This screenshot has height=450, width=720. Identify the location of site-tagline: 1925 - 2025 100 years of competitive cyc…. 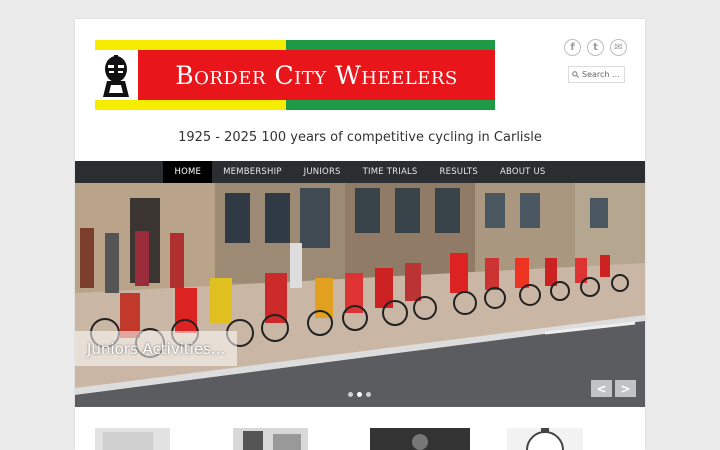
(360, 137).